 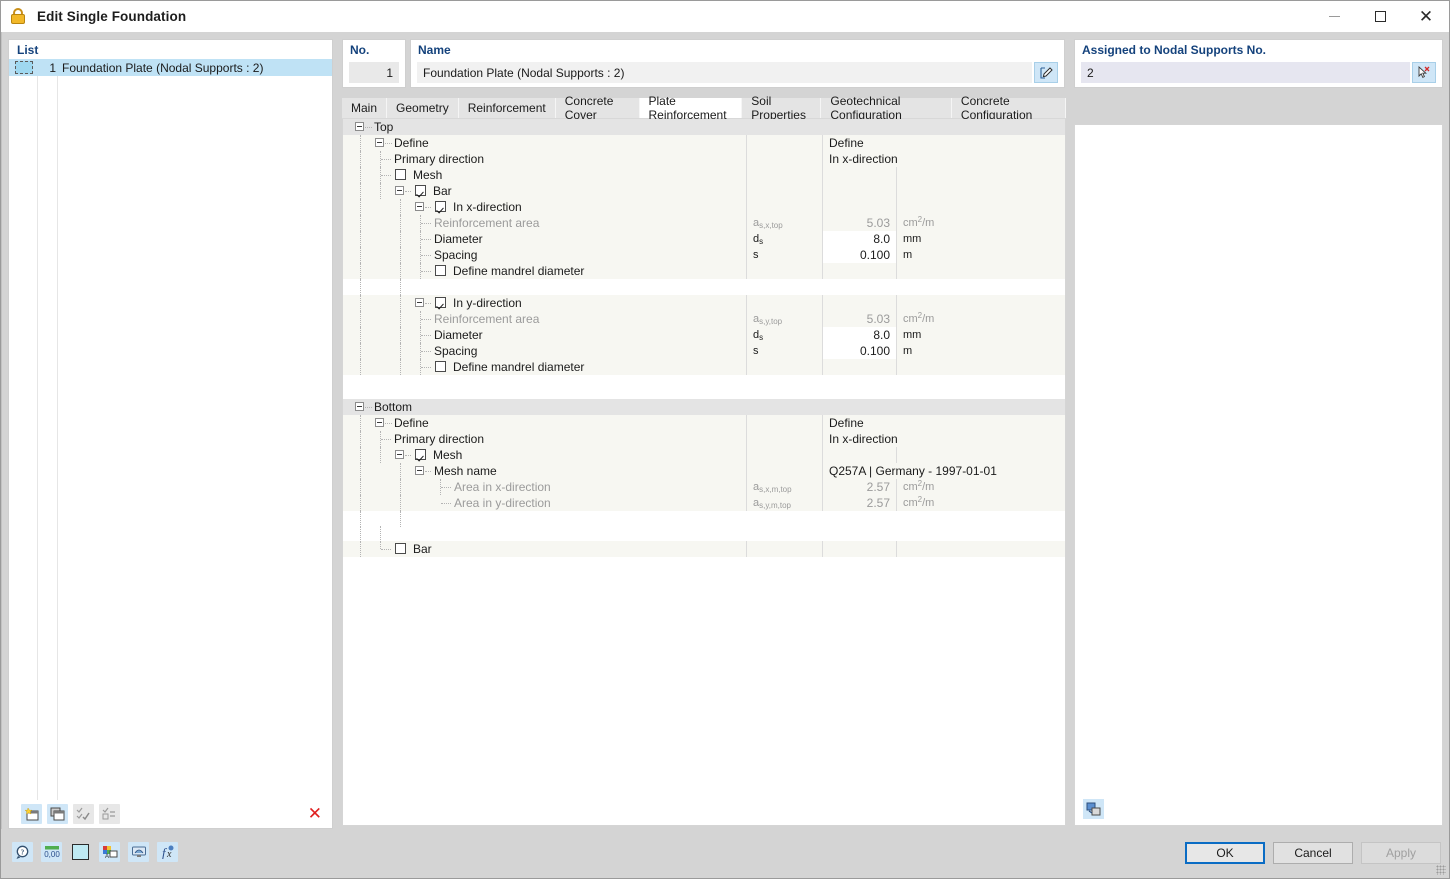 I want to click on name-input: Foundation Plate (Nodal Supports : 2), so click(x=724, y=72).